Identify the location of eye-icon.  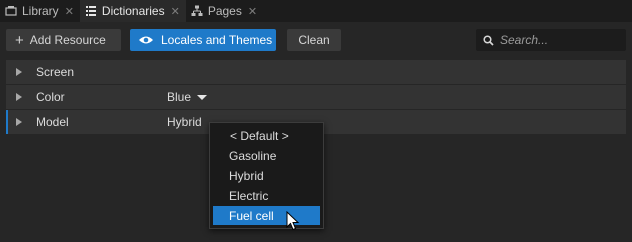
(146, 40).